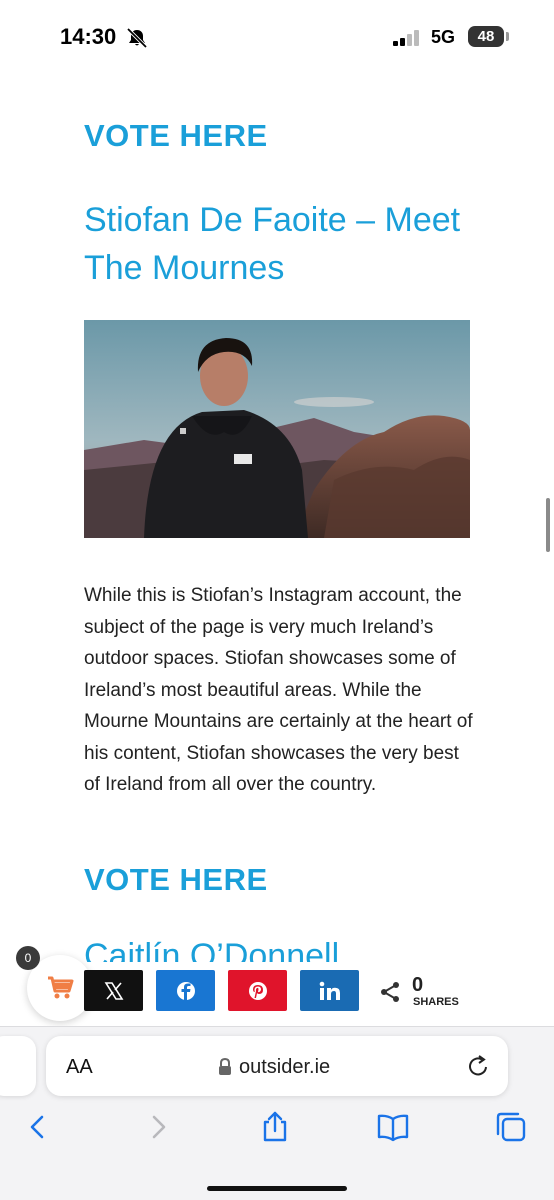 The height and width of the screenshot is (1200, 554). Describe the element at coordinates (277, 429) in the screenshot. I see `hero-image` at that location.